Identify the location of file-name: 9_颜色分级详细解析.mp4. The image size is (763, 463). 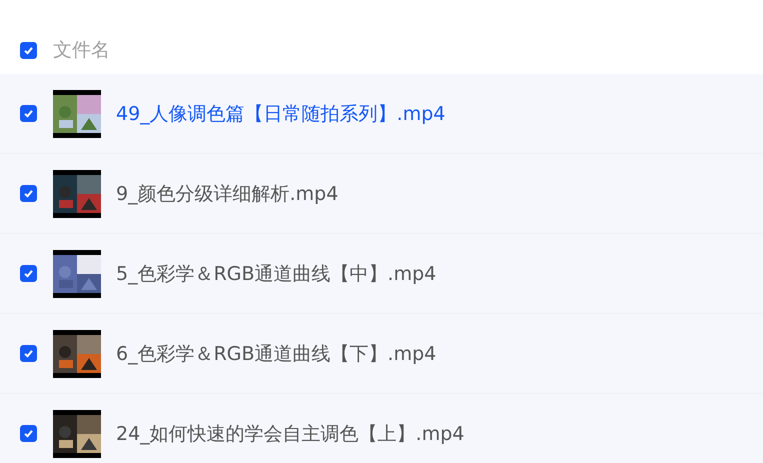
(227, 193).